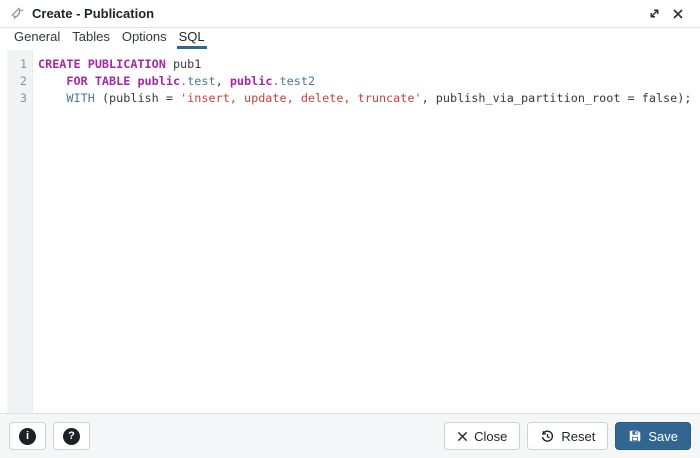 The image size is (700, 458). Describe the element at coordinates (23, 64) in the screenshot. I see `line-number: 1` at that location.